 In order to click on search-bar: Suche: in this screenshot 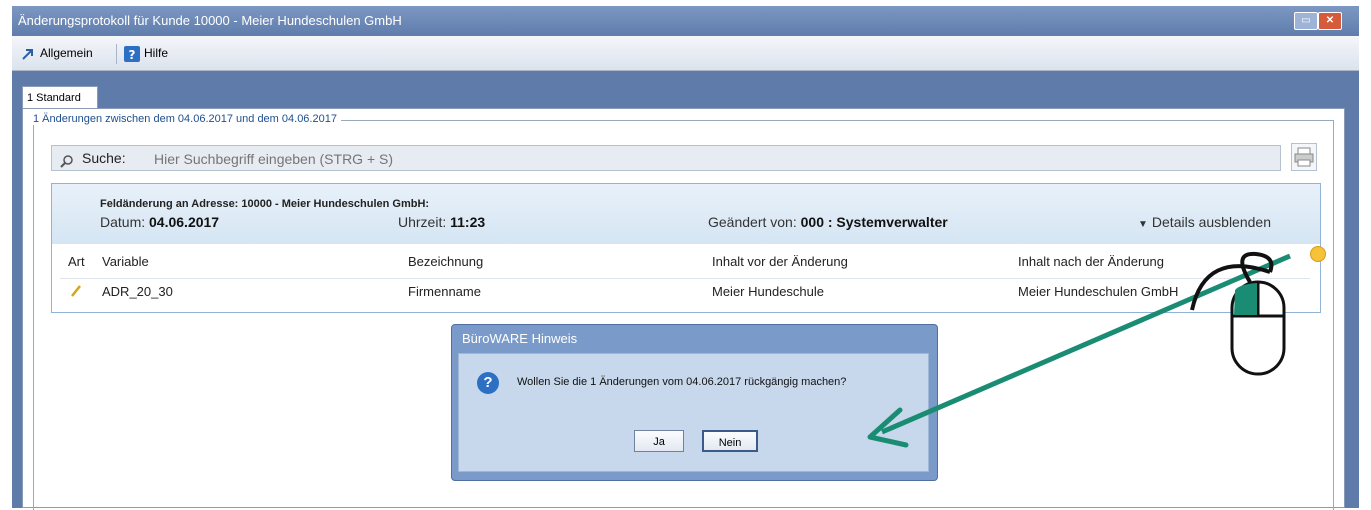, I will do `click(666, 158)`.